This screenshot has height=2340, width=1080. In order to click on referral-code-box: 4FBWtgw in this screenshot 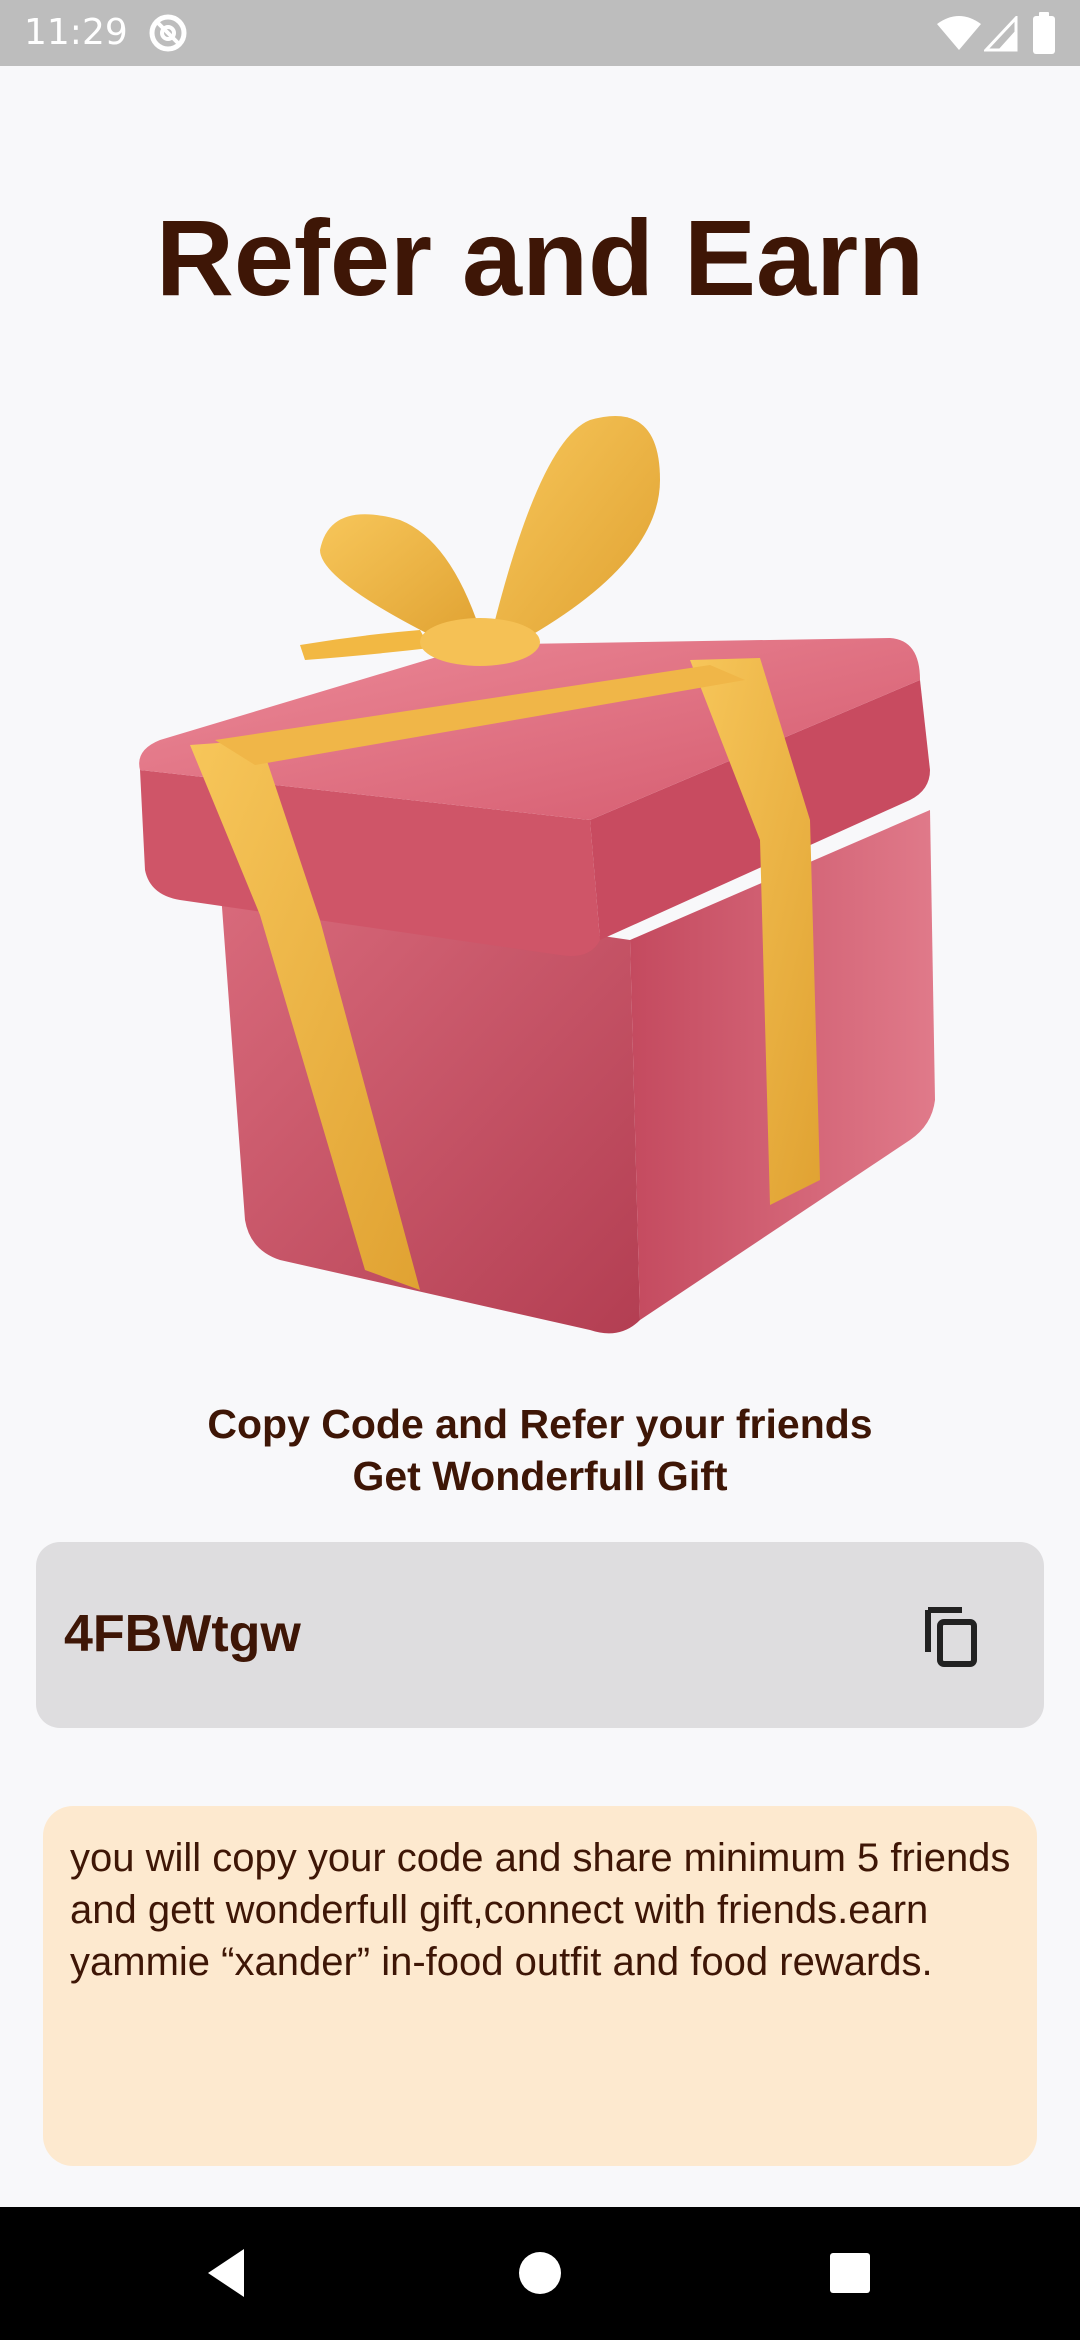, I will do `click(540, 1635)`.